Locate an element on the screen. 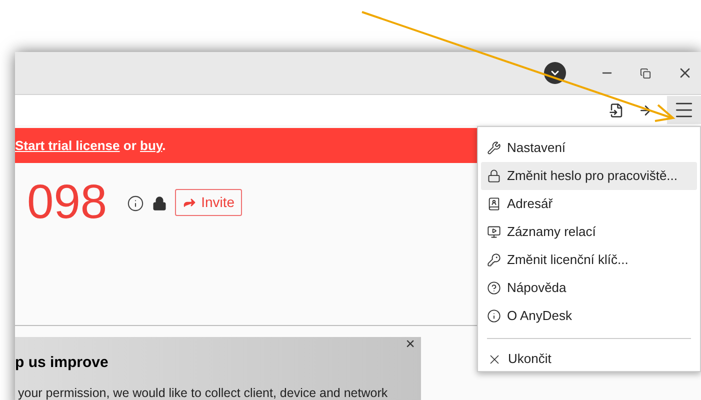 This screenshot has width=701, height=400. menu-item: O AnyDesk is located at coordinates (589, 316).